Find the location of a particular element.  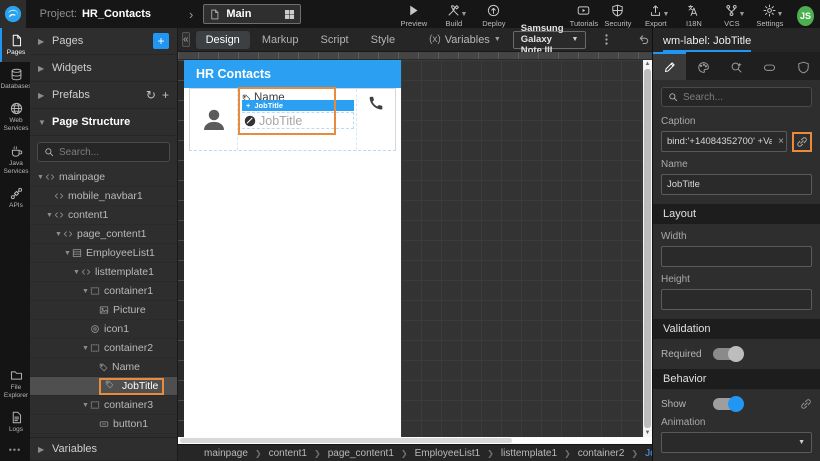

properties-tab-inspect is located at coordinates (736, 66).